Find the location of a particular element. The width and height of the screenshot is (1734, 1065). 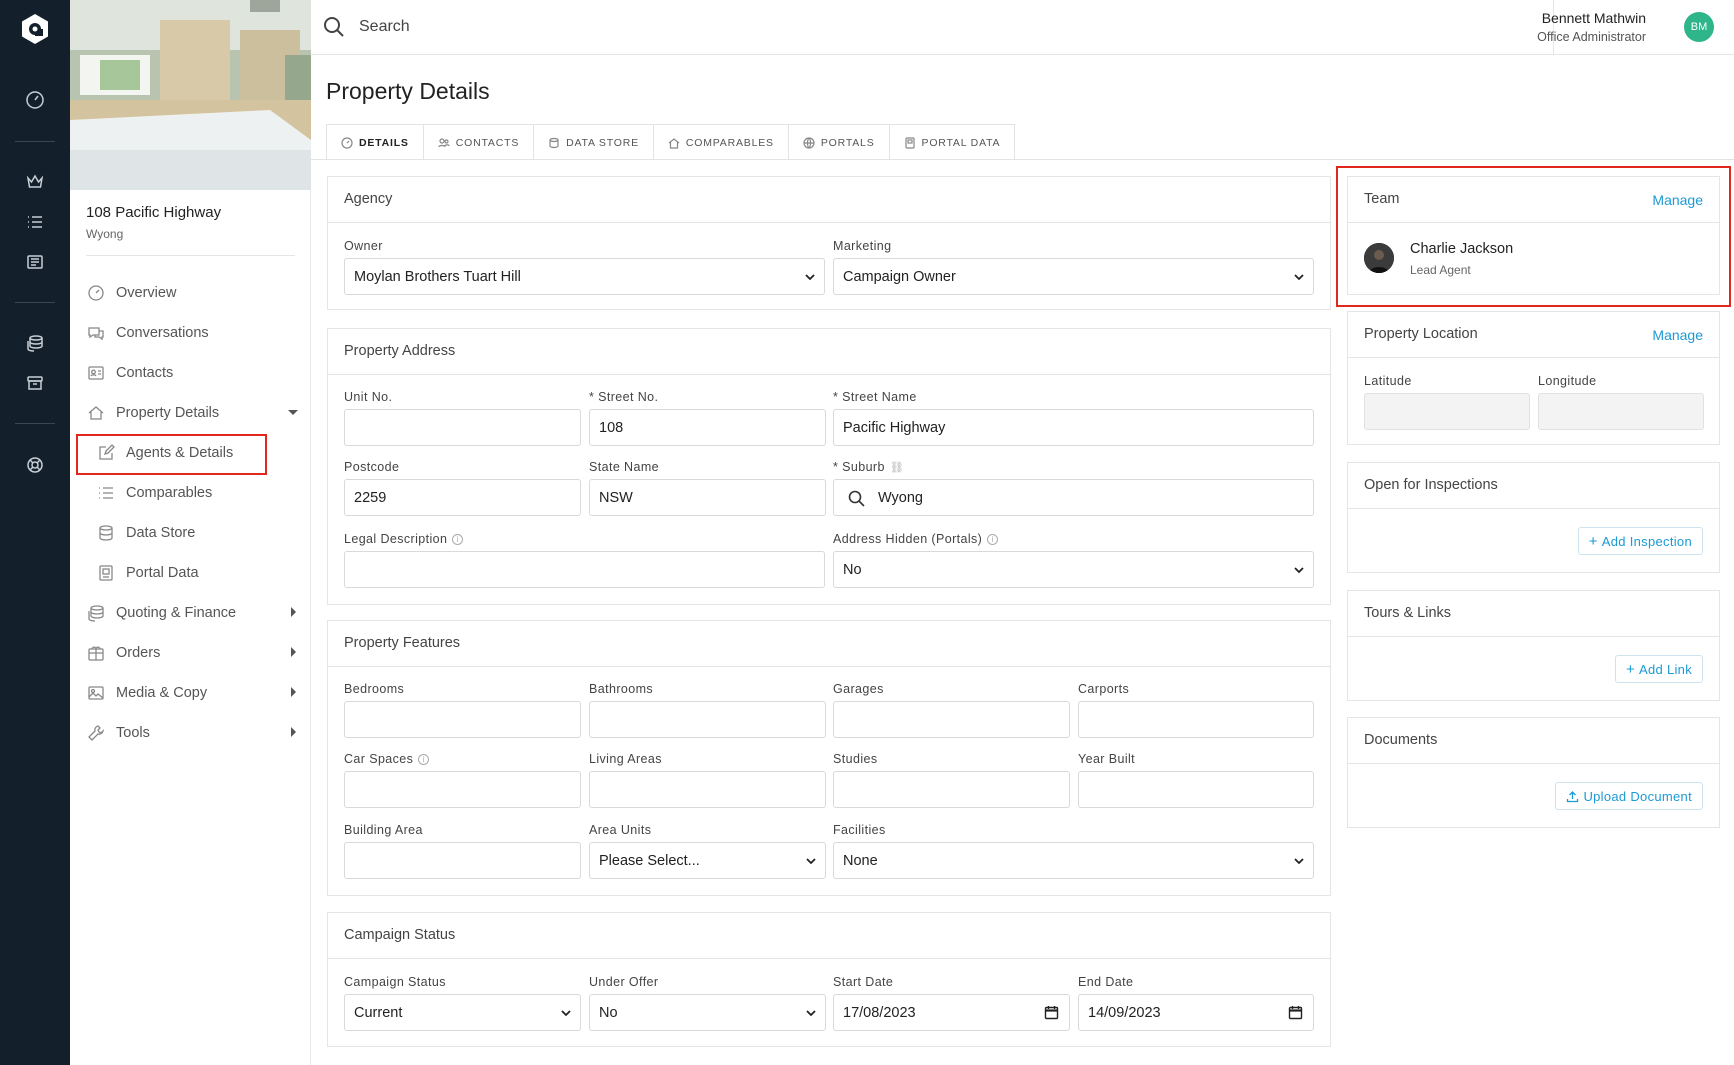

car-spaces-label: Car Spaces is located at coordinates (379, 759).